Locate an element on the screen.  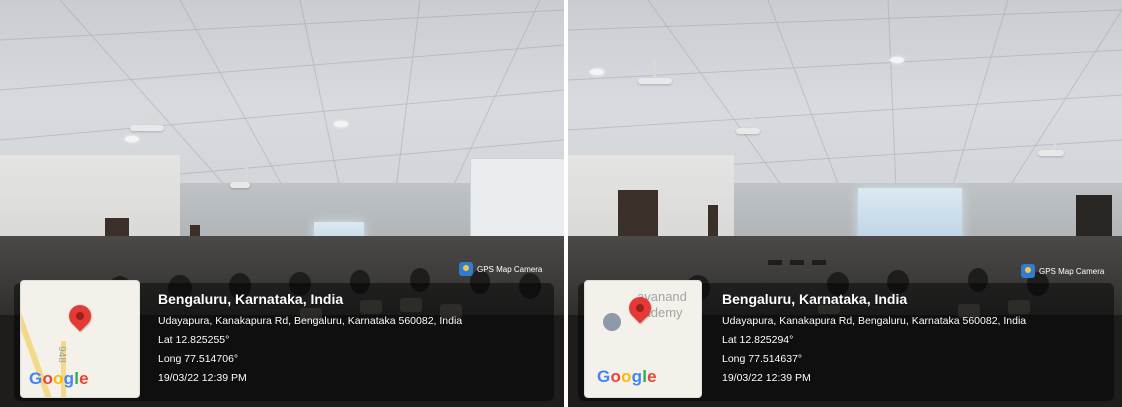
latitude: Lat 12.825294° is located at coordinates (758, 340).